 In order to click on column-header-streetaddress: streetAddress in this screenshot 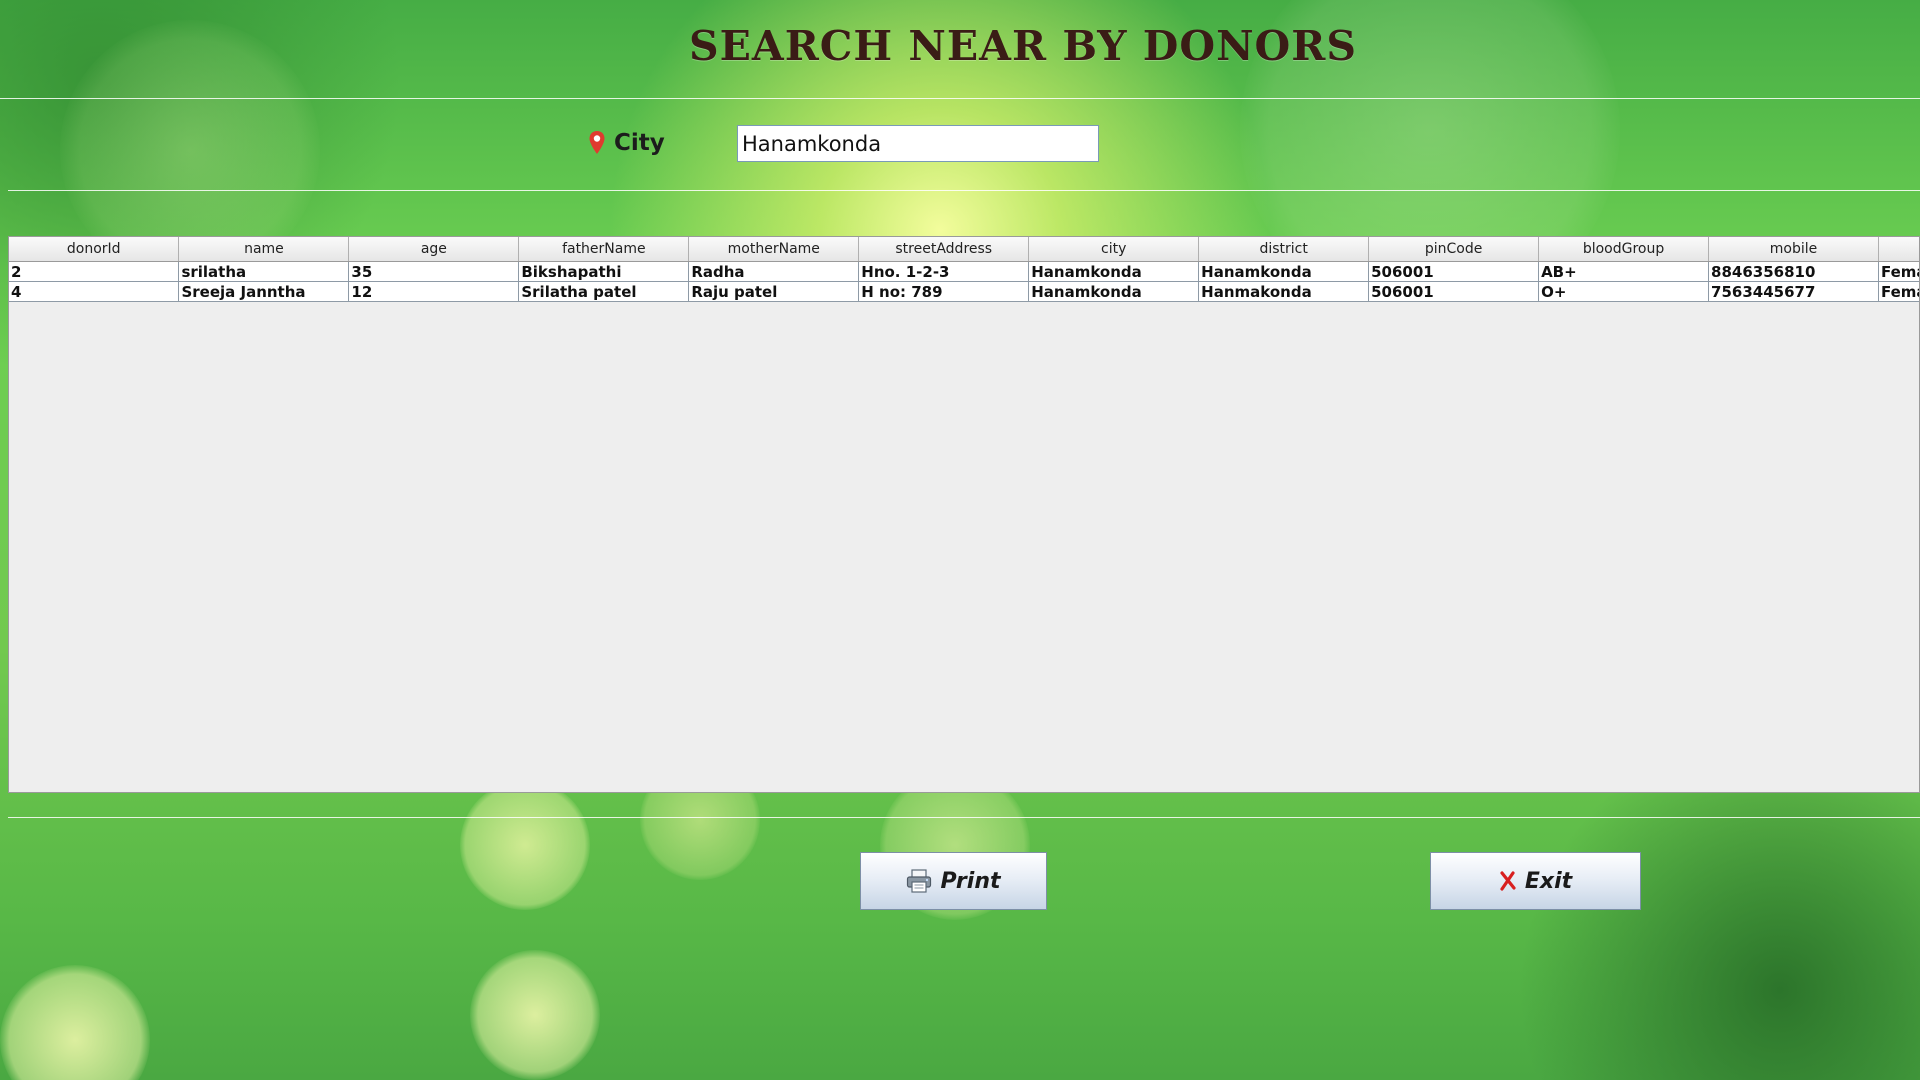, I will do `click(944, 249)`.